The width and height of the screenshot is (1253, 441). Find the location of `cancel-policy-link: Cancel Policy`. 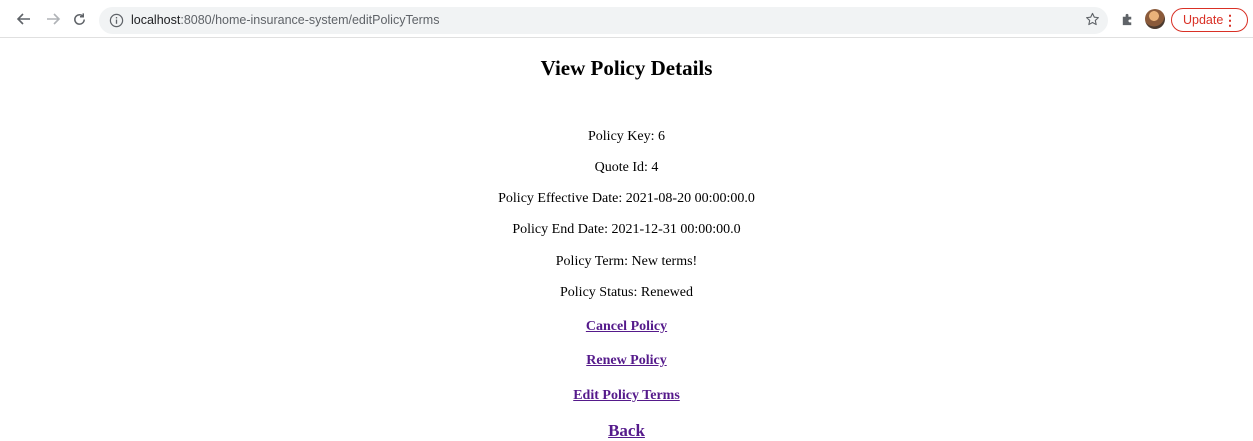

cancel-policy-link: Cancel Policy is located at coordinates (626, 326).